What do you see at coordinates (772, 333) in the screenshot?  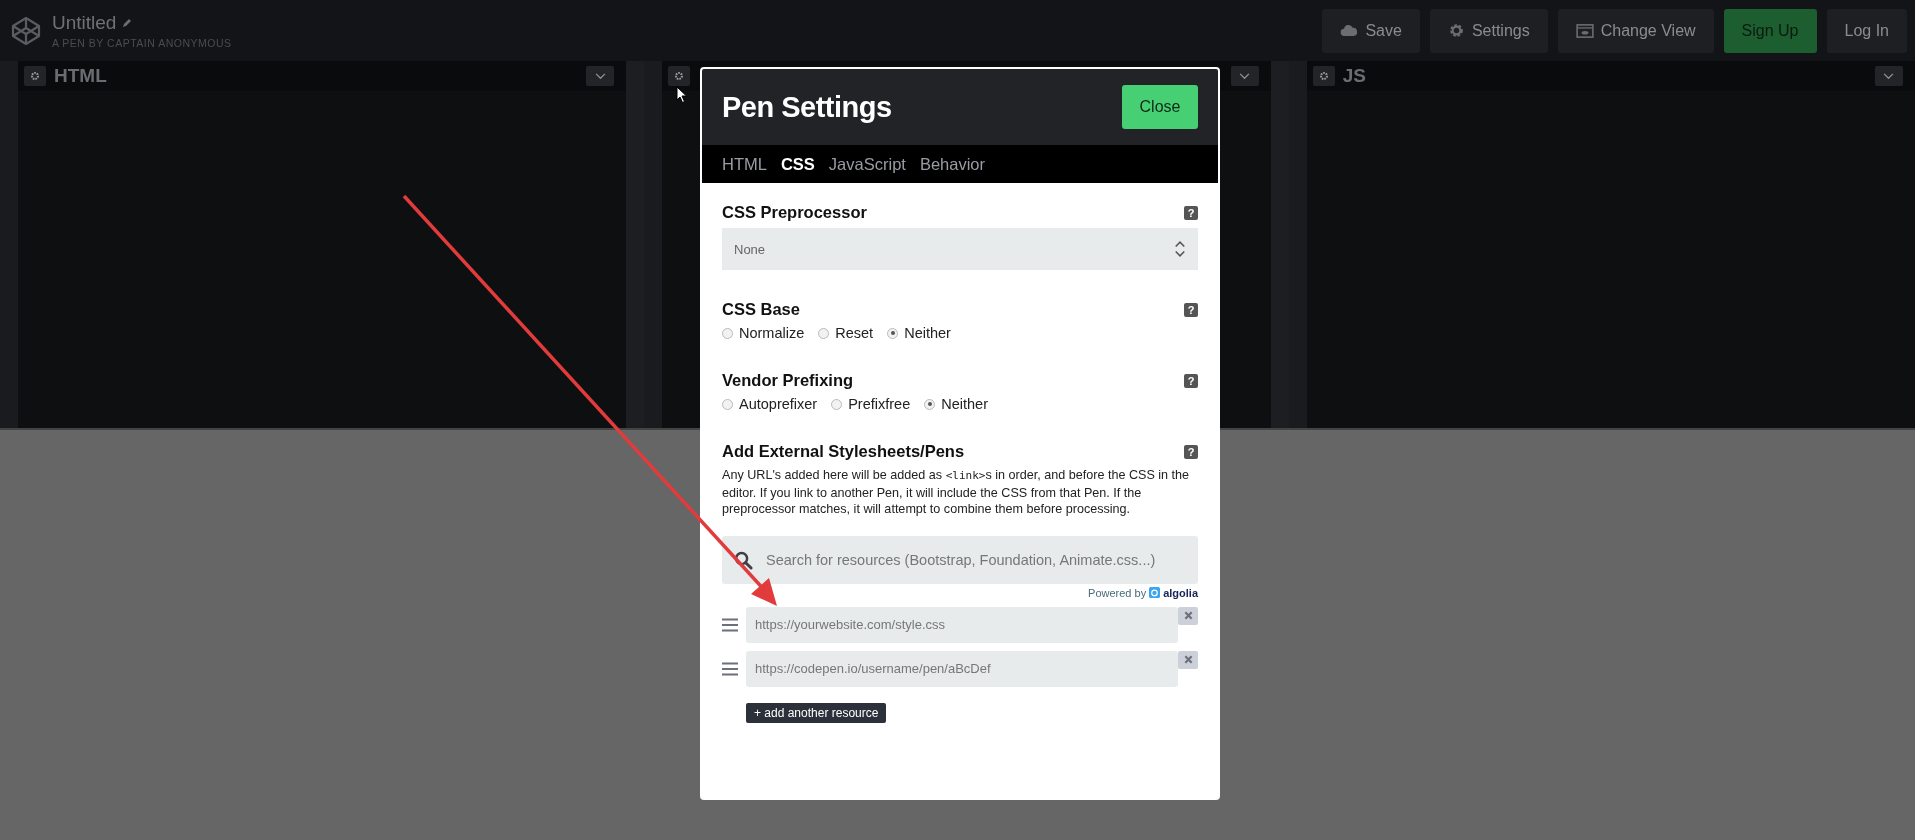 I see `radio-label: Normalize` at bounding box center [772, 333].